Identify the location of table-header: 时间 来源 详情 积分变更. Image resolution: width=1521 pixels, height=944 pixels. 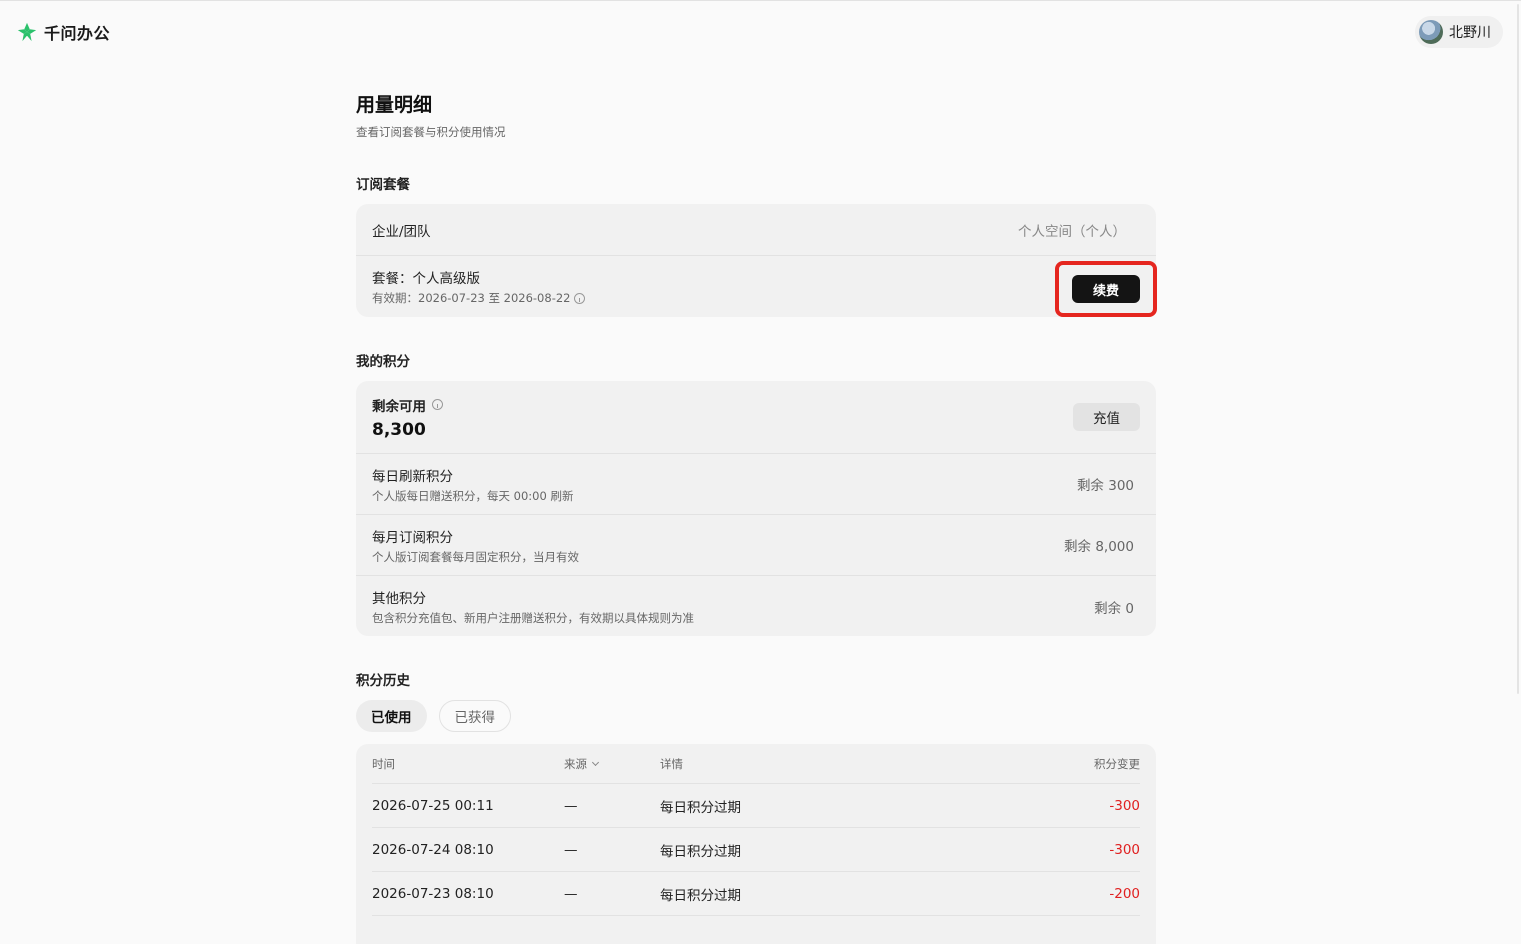
(756, 764).